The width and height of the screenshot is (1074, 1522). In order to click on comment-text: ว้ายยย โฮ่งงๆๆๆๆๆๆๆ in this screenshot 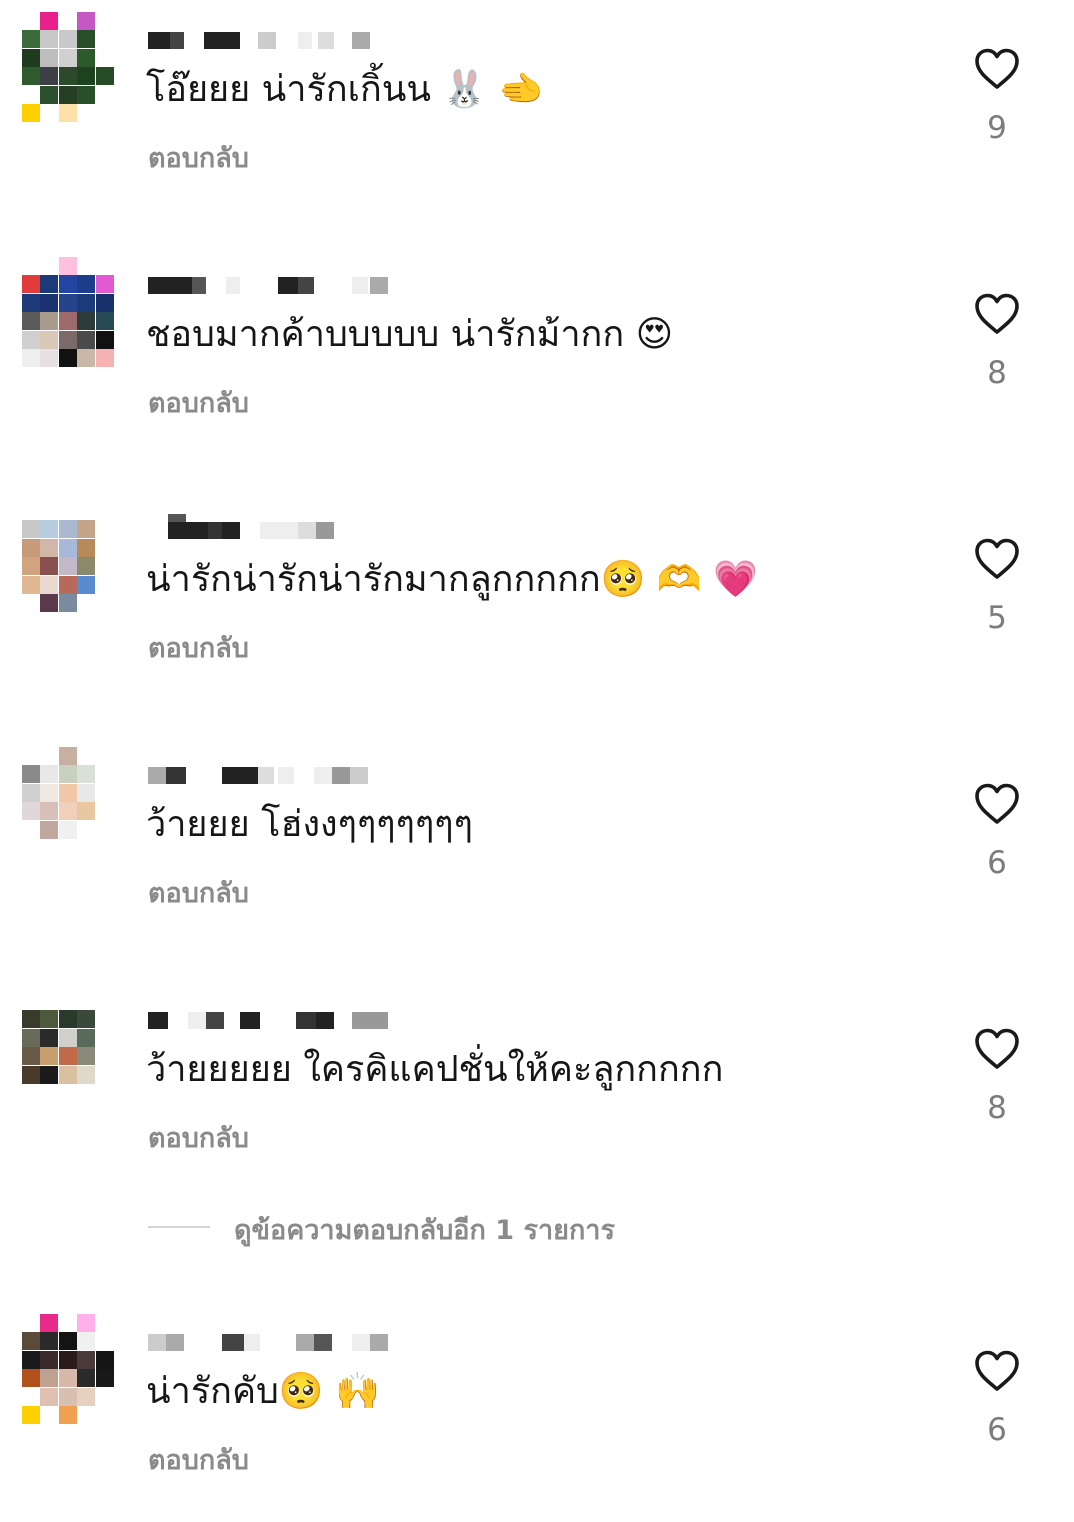, I will do `click(309, 824)`.